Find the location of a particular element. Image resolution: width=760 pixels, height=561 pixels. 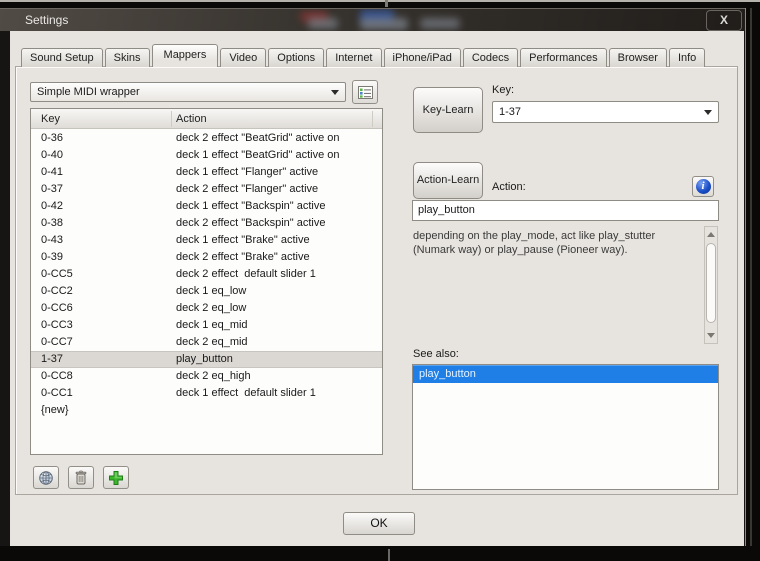

cell-key: 0-43 is located at coordinates (52, 240).